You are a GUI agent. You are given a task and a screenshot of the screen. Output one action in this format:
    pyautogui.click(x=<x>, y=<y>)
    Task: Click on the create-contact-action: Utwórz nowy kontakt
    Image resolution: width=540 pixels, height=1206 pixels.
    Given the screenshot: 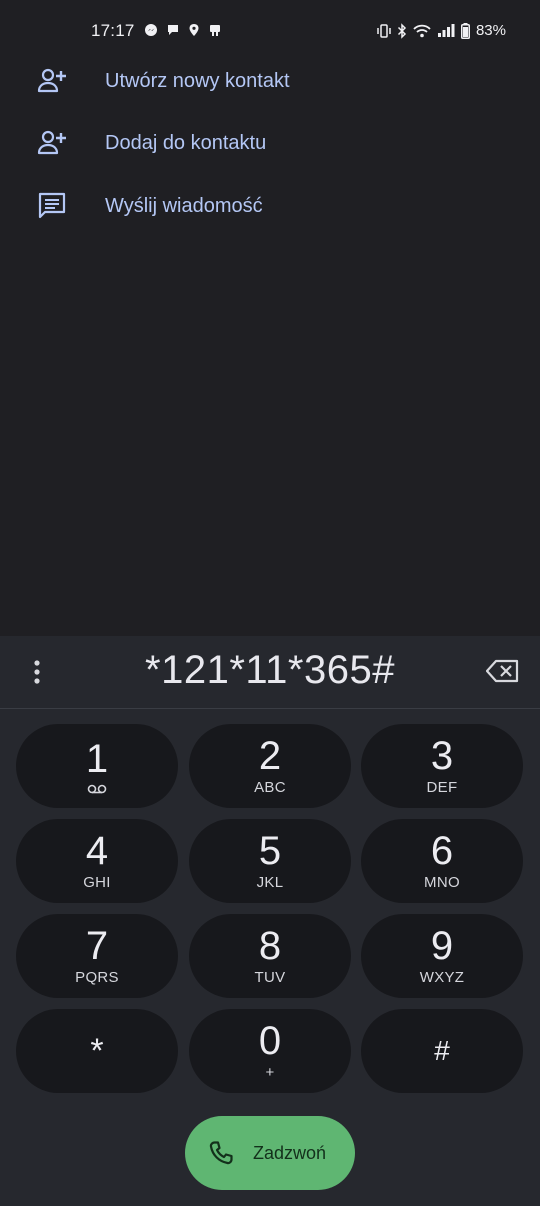 What is the action you would take?
    pyautogui.click(x=270, y=81)
    